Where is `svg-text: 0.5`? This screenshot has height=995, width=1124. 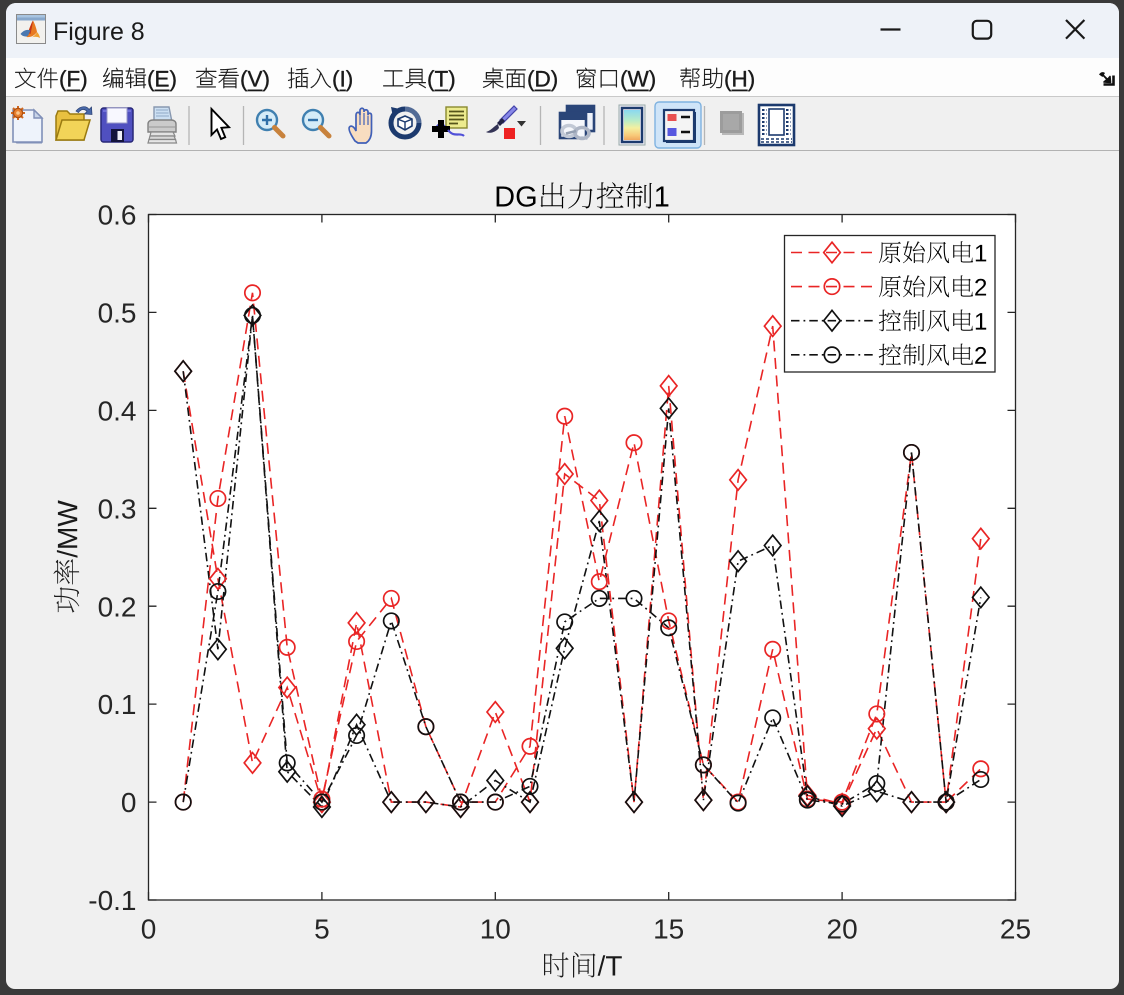 svg-text: 0.5 is located at coordinates (117, 313).